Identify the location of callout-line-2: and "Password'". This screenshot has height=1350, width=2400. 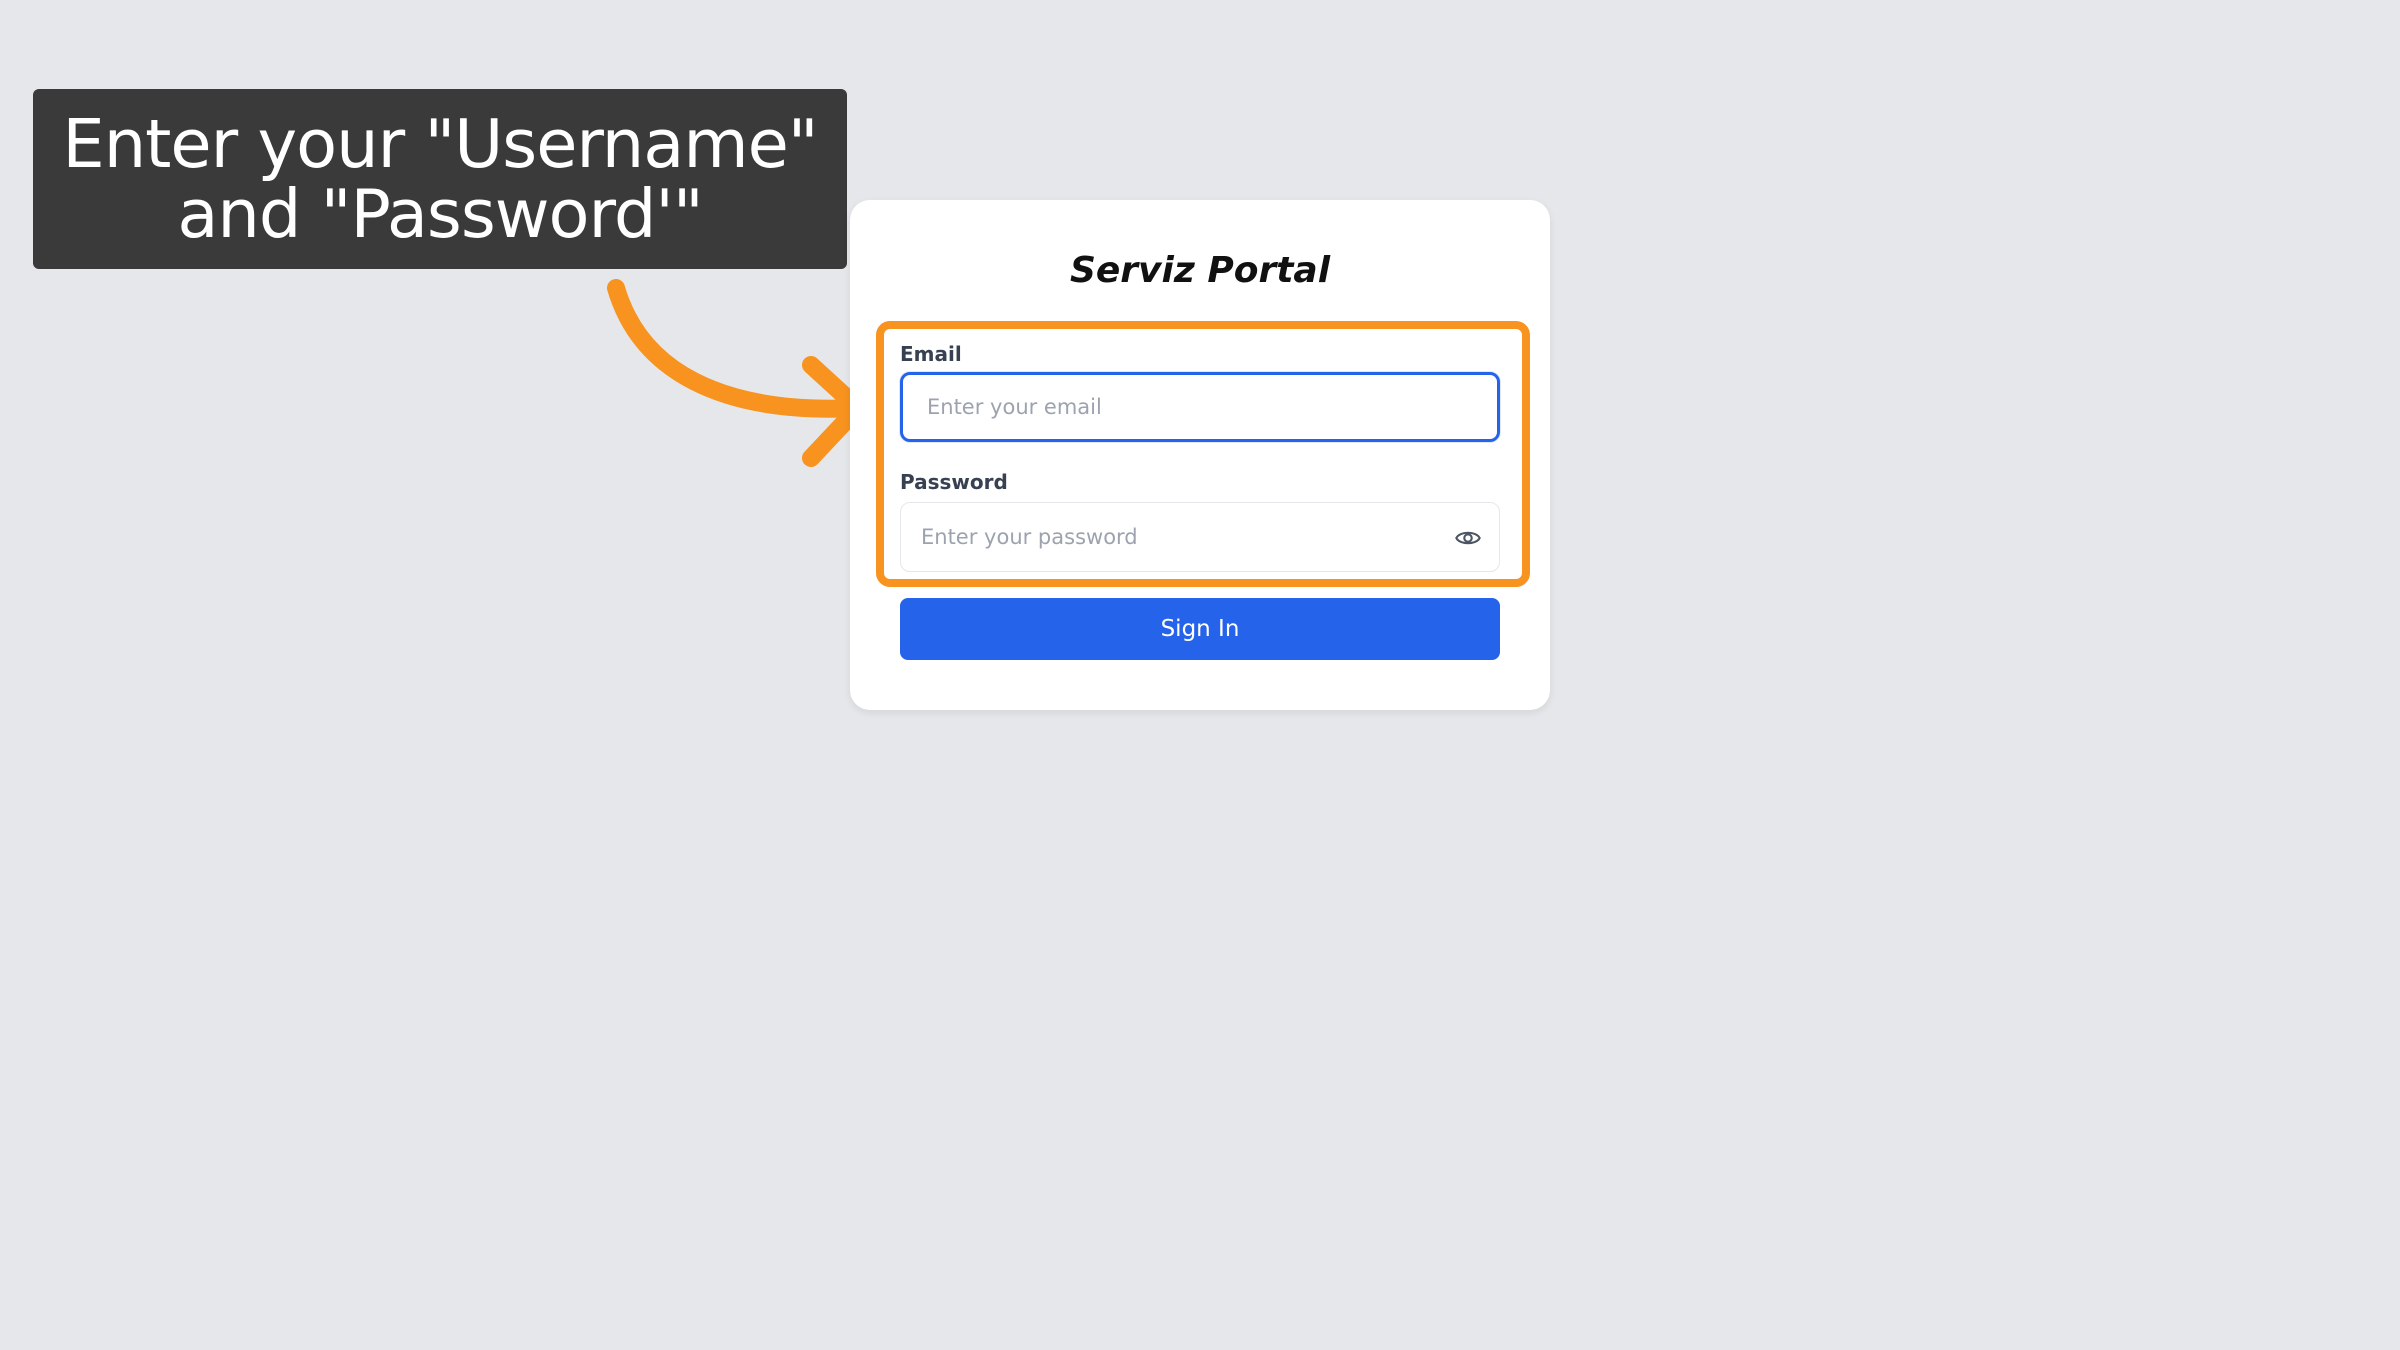
(440, 214).